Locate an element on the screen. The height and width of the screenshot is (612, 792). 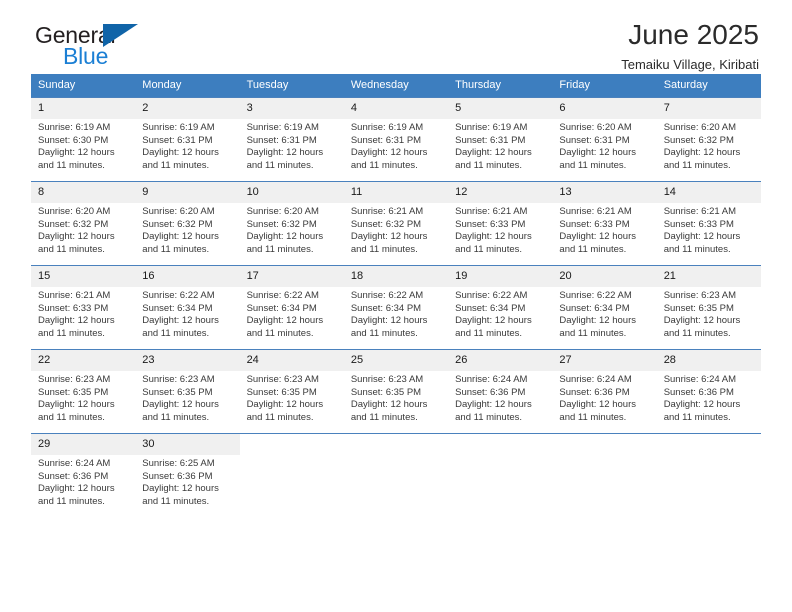
sunset-text: Sunset: 6:31 PM is located at coordinates (281, 140).